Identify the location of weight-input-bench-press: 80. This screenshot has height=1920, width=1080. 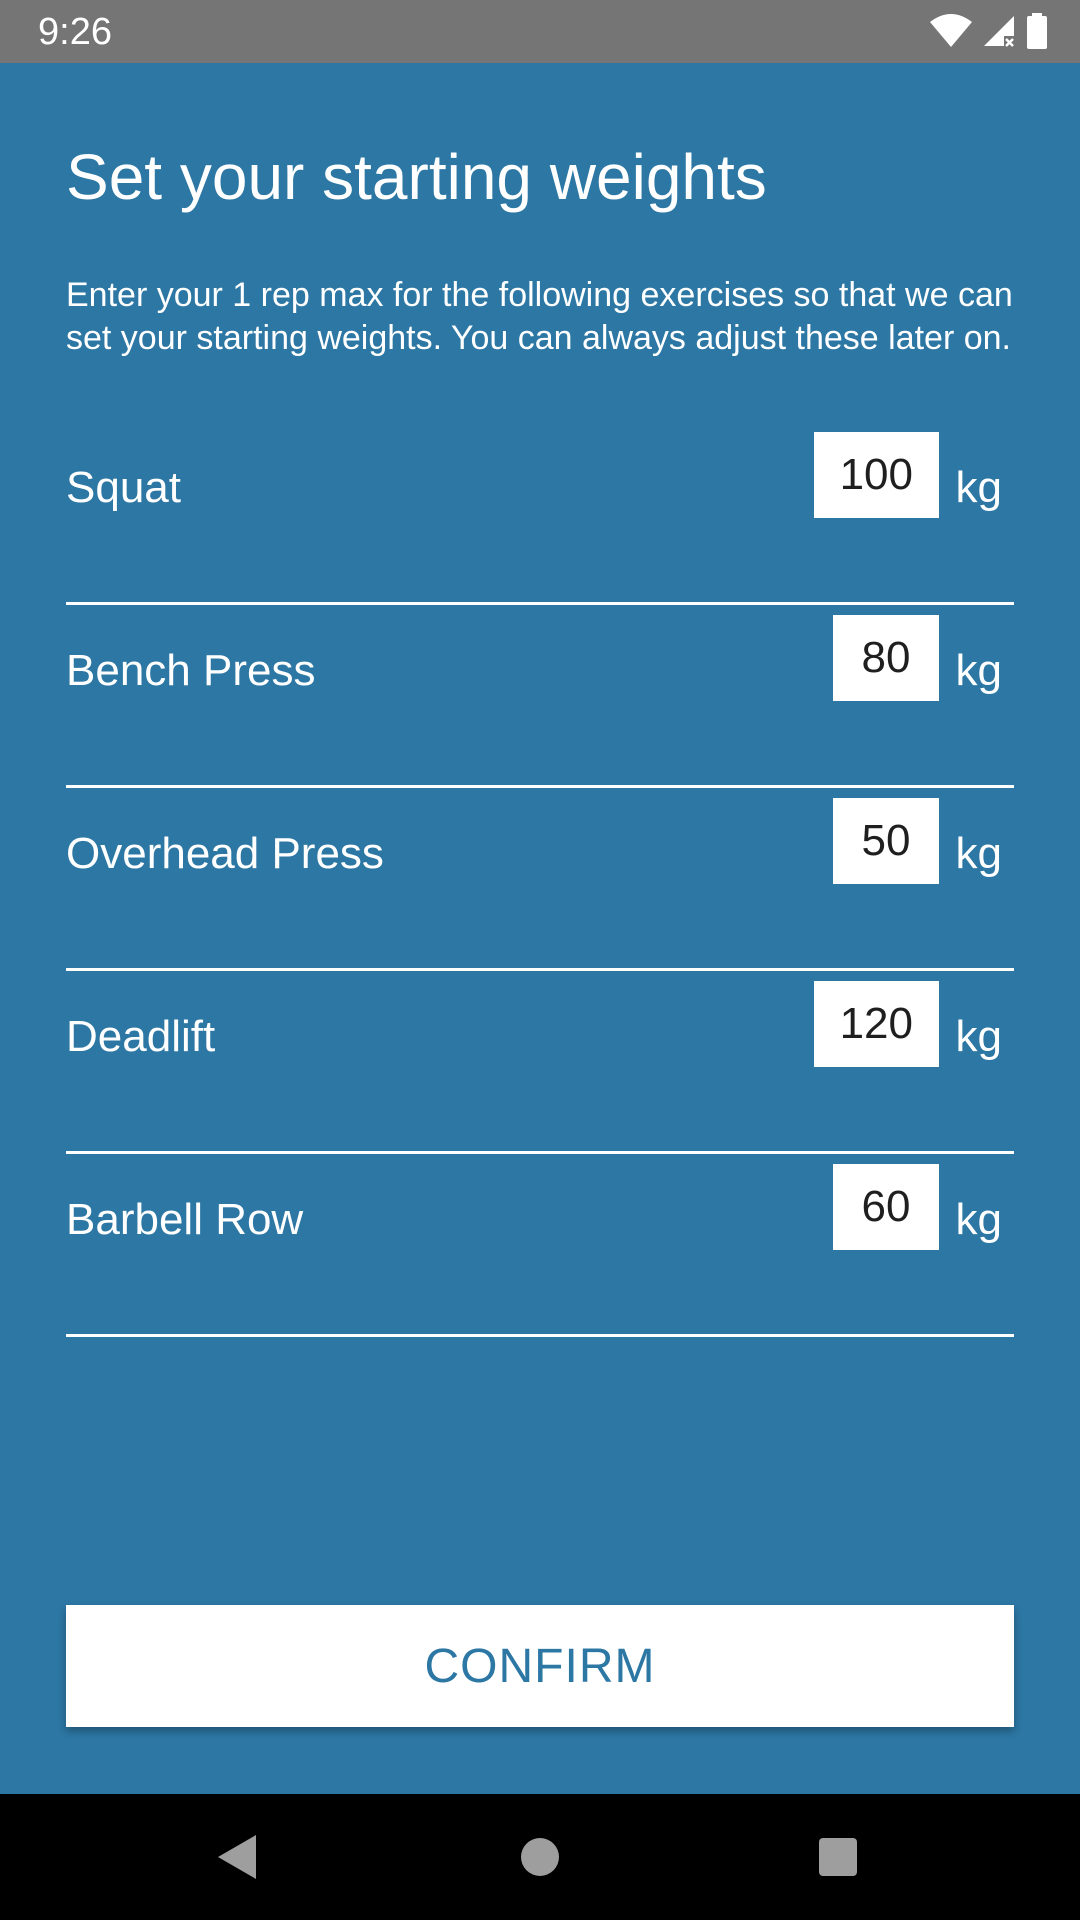
(886, 658).